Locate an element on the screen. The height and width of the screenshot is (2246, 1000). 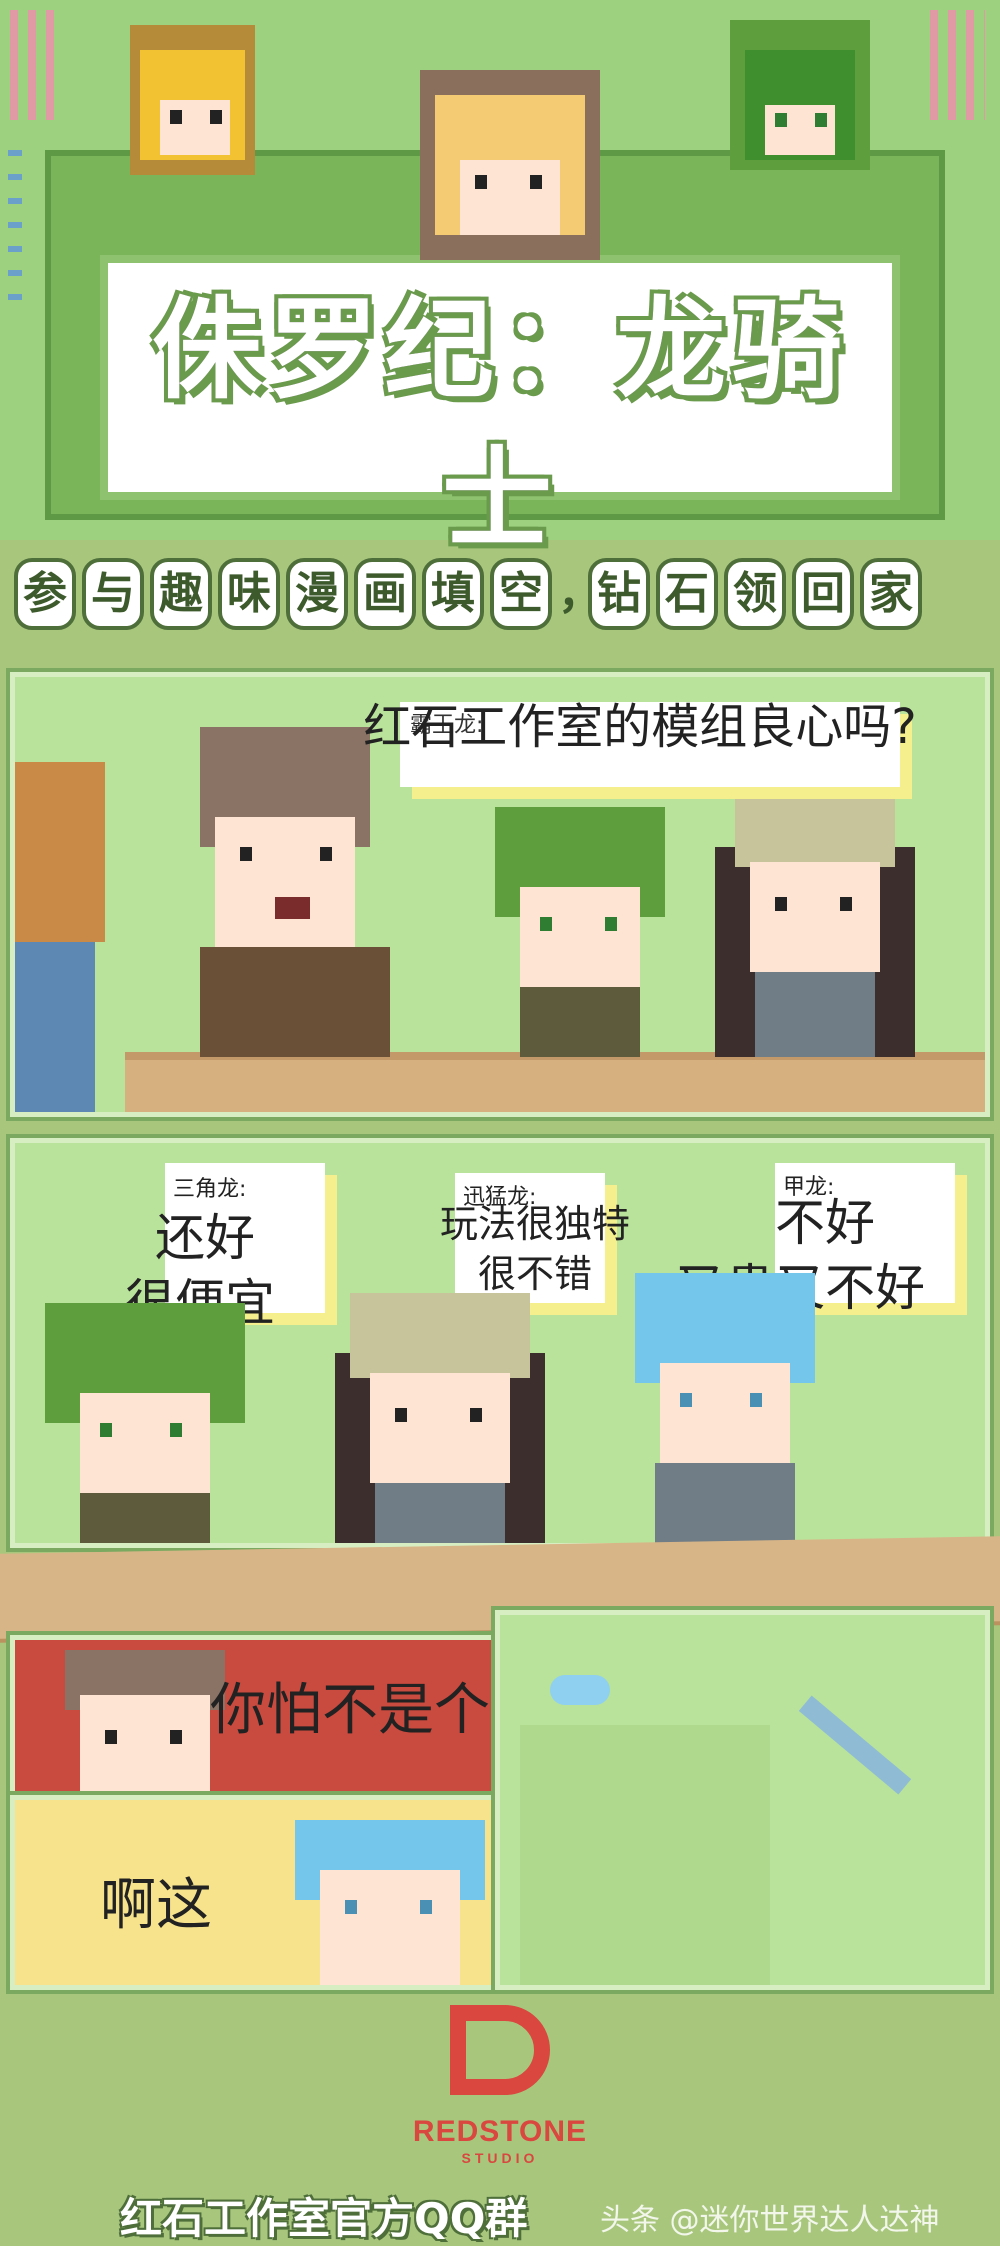
subtitle-char: 家 is located at coordinates (891, 594).